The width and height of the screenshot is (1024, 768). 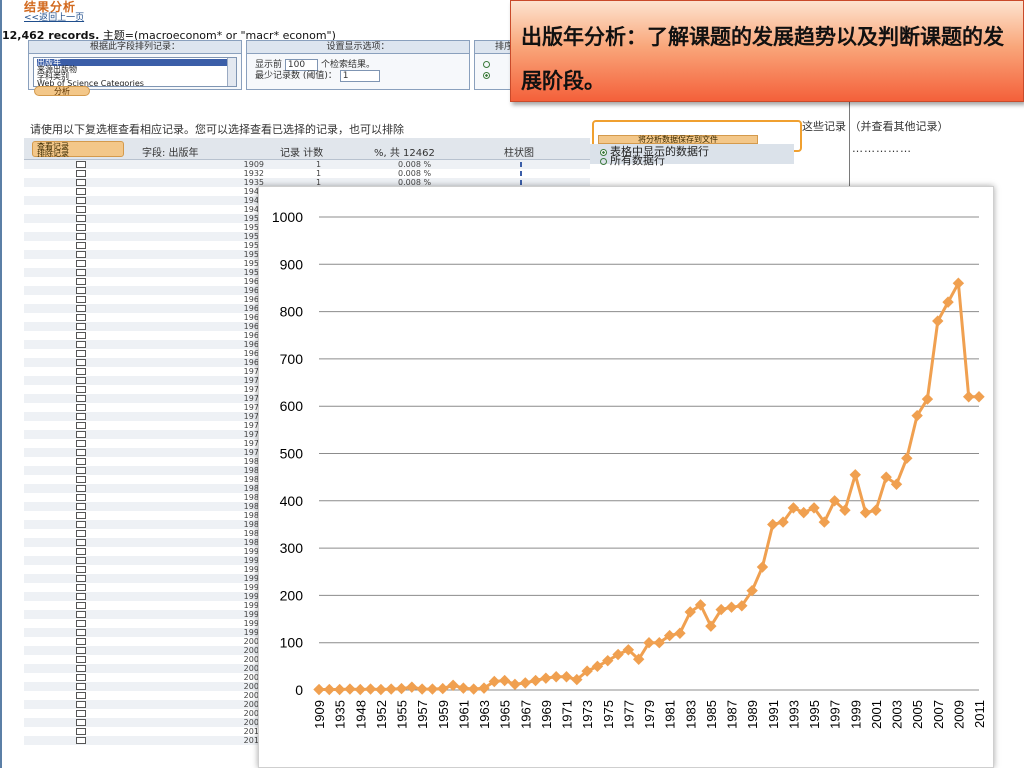 What do you see at coordinates (855, 714) in the screenshot?
I see `x-tick-label: 1999` at bounding box center [855, 714].